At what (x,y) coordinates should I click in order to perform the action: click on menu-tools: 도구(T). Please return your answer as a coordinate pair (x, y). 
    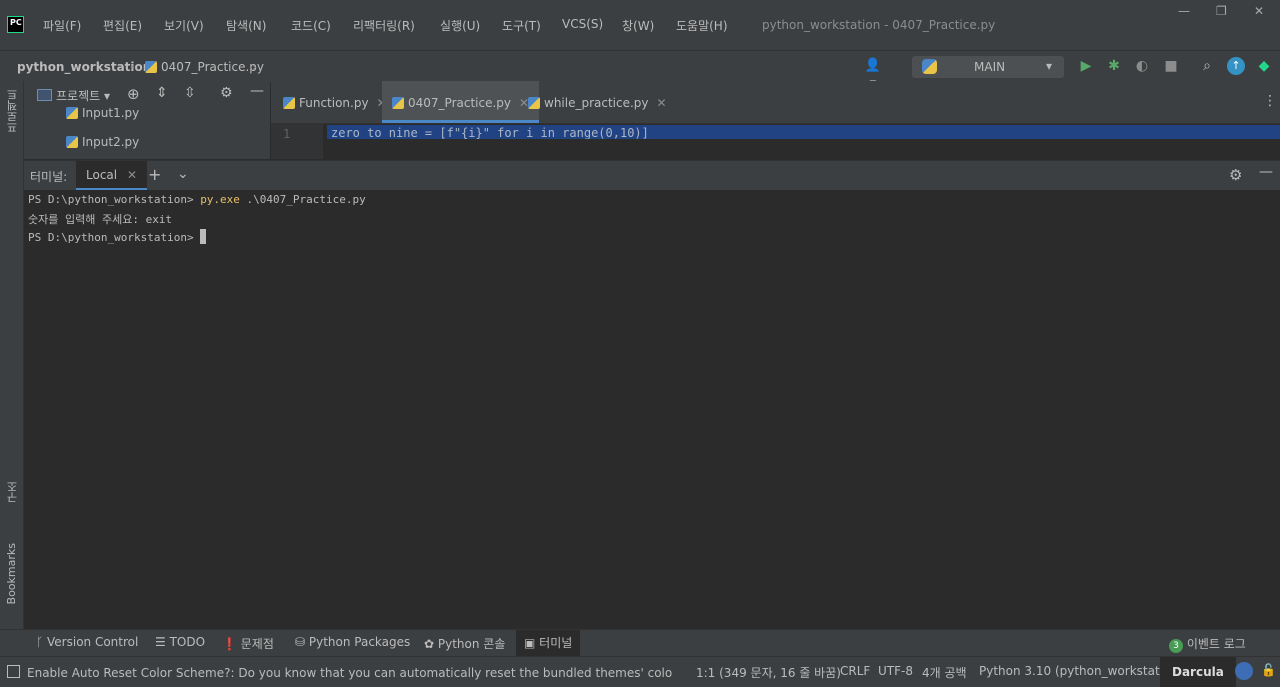
    Looking at the image, I should click on (521, 25).